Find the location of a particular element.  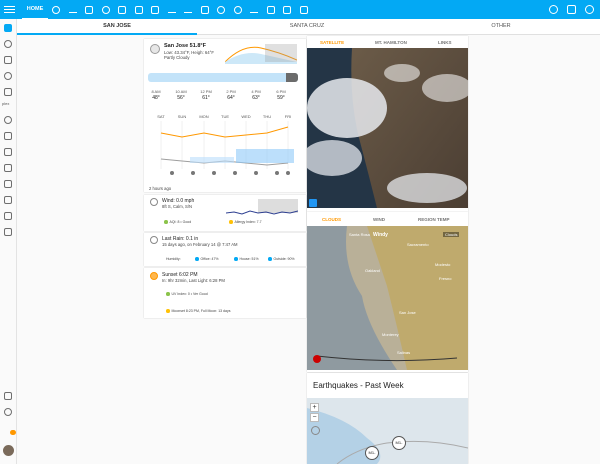

map-label: Salinas is located at coordinates (403, 352).